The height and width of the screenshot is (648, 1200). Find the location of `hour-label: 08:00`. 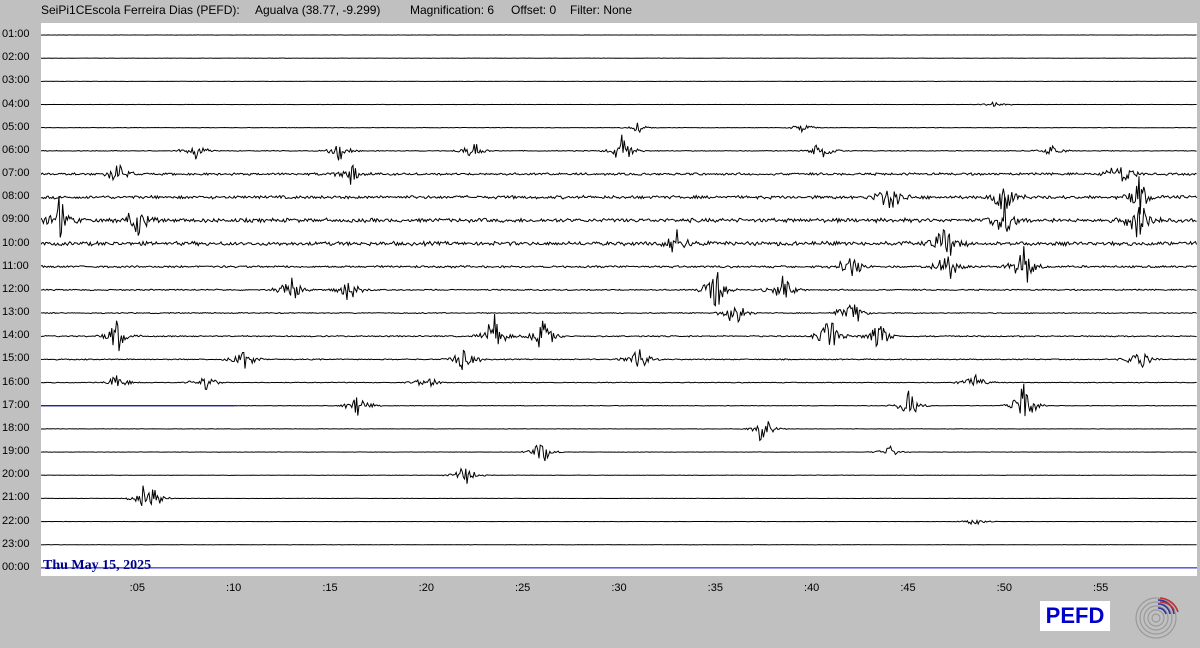

hour-label: 08:00 is located at coordinates (16, 196).